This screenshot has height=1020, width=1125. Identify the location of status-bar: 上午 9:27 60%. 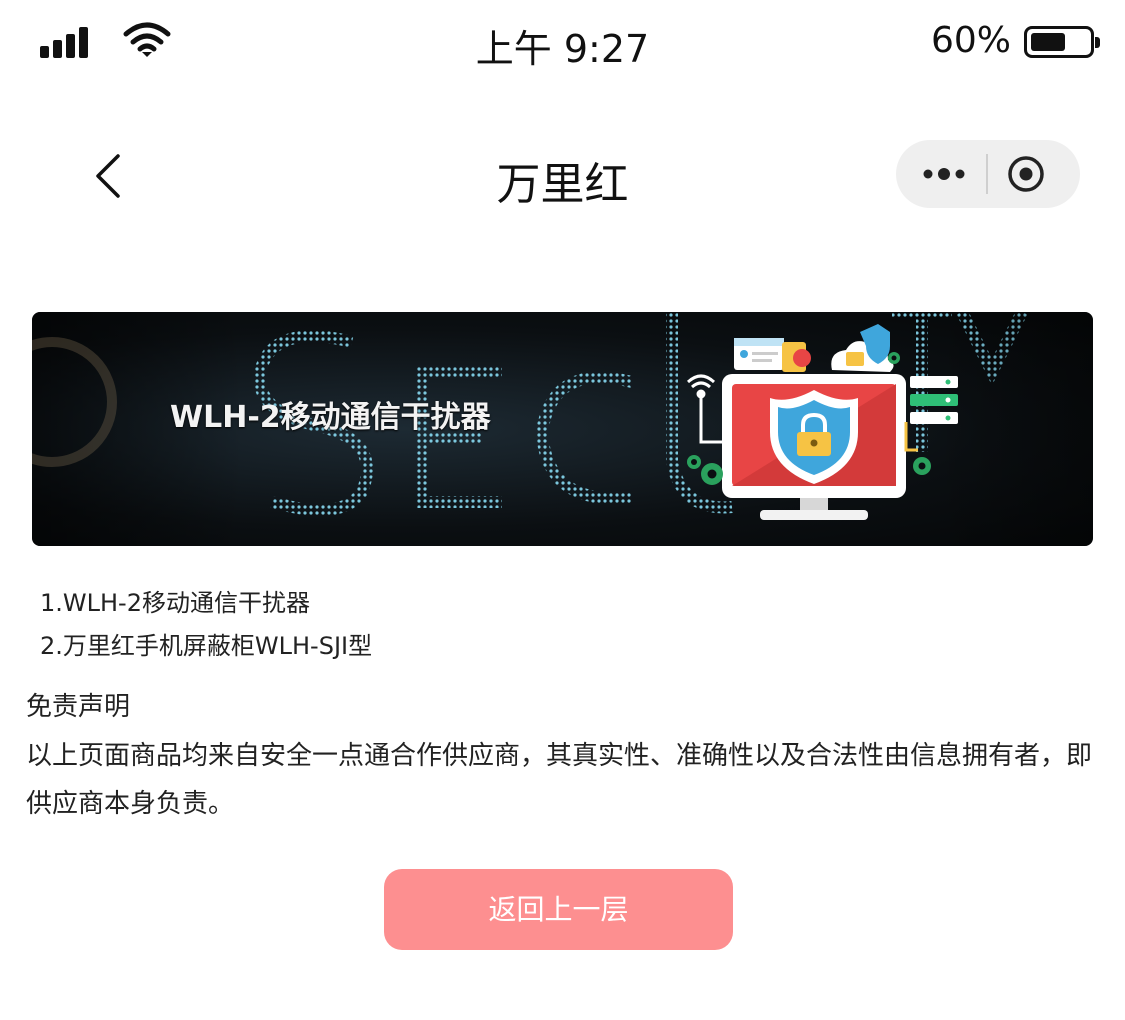
(562, 43).